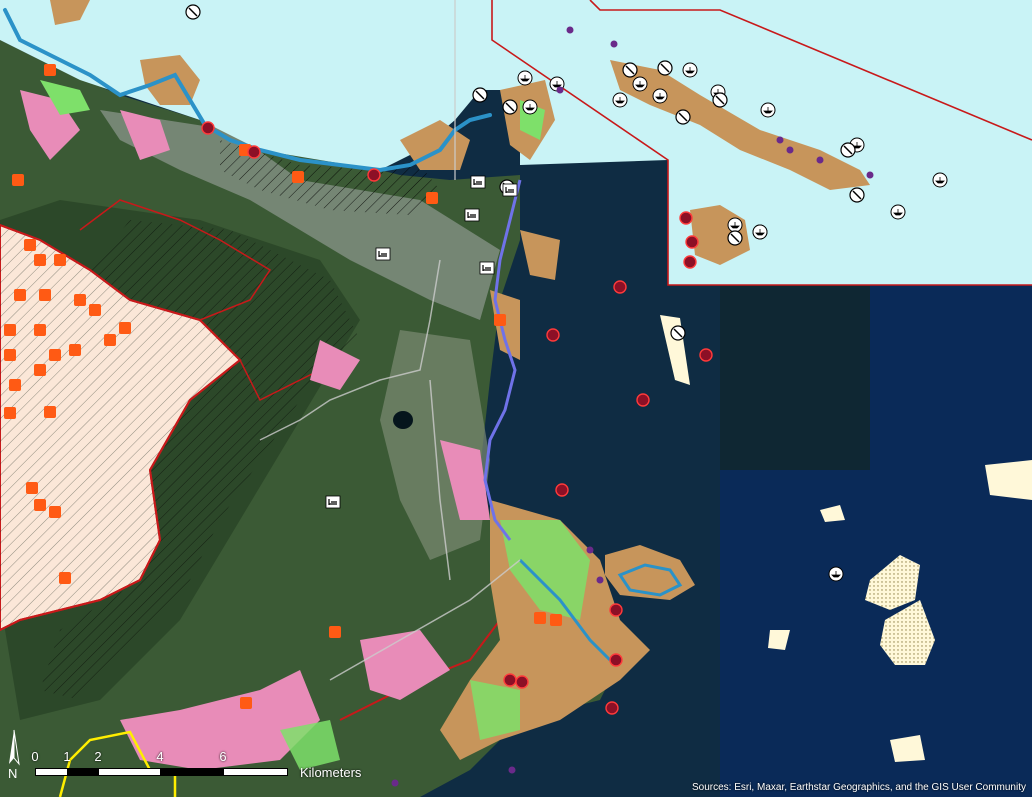  Describe the element at coordinates (190, 765) in the screenshot. I see `scale-bar: 0 1 2 4 6 Kilometers` at that location.